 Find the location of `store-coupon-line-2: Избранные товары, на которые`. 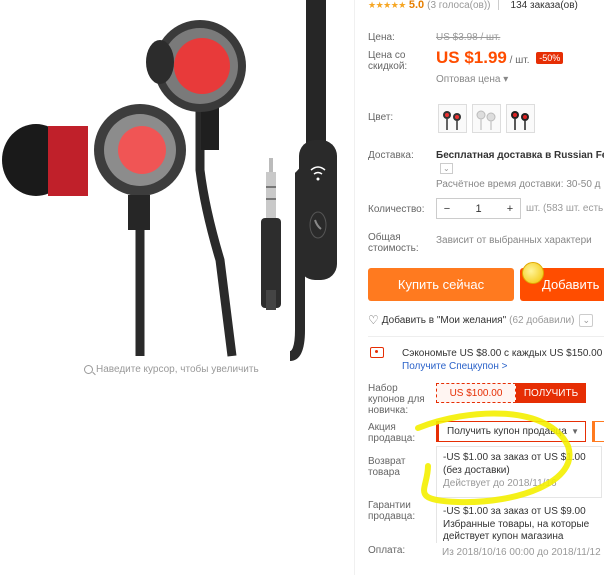

store-coupon-line-2: Избранные товары, на которые is located at coordinates (516, 524).